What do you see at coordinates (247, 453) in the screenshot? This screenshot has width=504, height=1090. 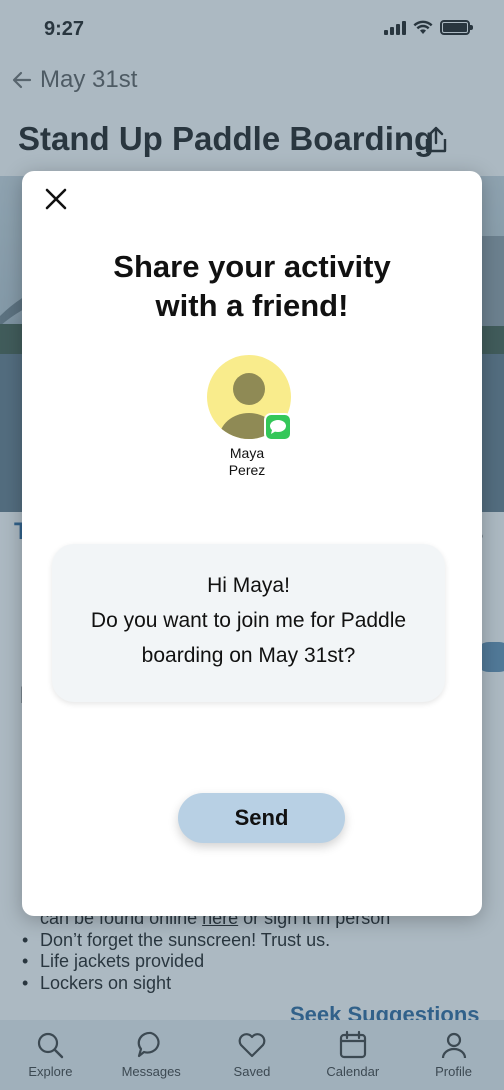 I see `contact-first-name: Maya` at bounding box center [247, 453].